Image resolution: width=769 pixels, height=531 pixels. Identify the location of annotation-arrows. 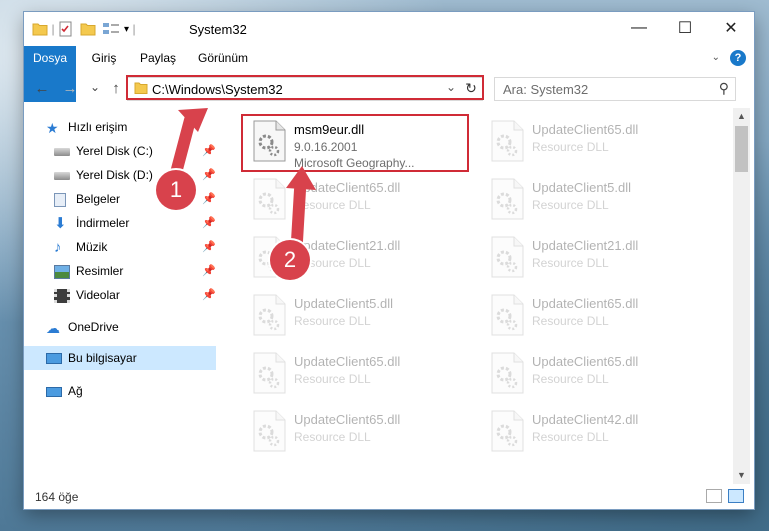
(241, 186).